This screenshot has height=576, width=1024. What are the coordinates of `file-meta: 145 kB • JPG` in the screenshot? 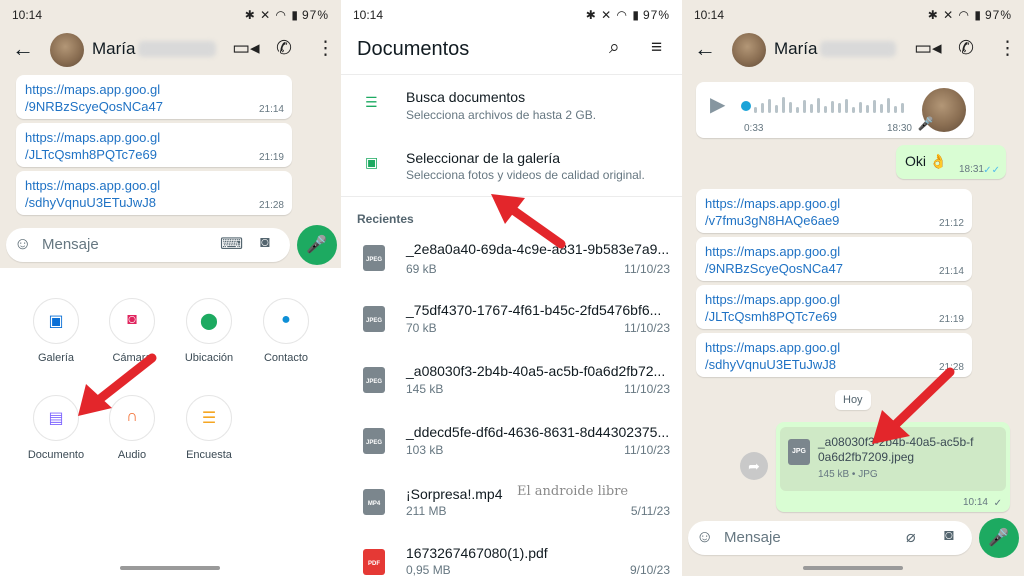 It's located at (848, 474).